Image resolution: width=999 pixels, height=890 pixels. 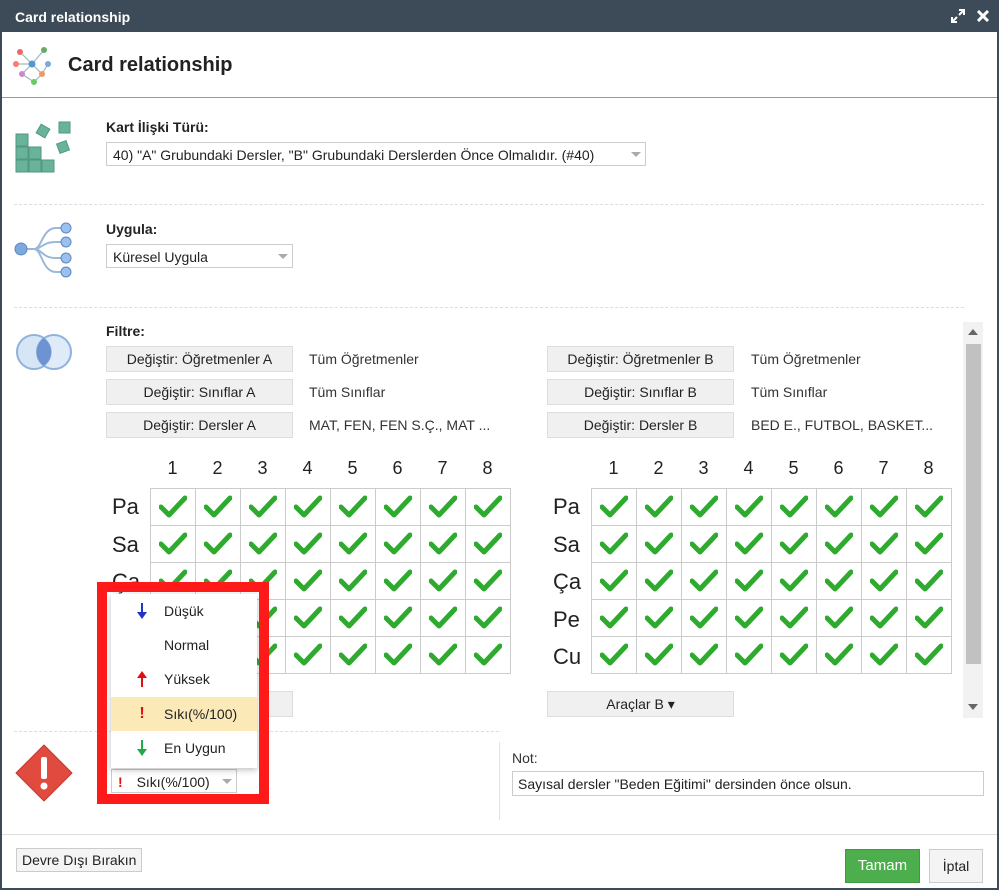 What do you see at coordinates (199, 425) in the screenshot?
I see `change-subjects-a-button: Değiştir: Dersler A` at bounding box center [199, 425].